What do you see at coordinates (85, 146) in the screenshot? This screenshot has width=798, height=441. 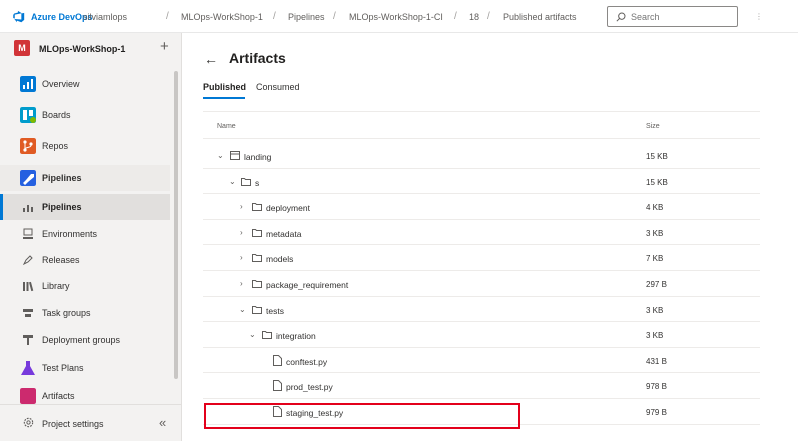 I see `sidebar-item-repos: Repos` at bounding box center [85, 146].